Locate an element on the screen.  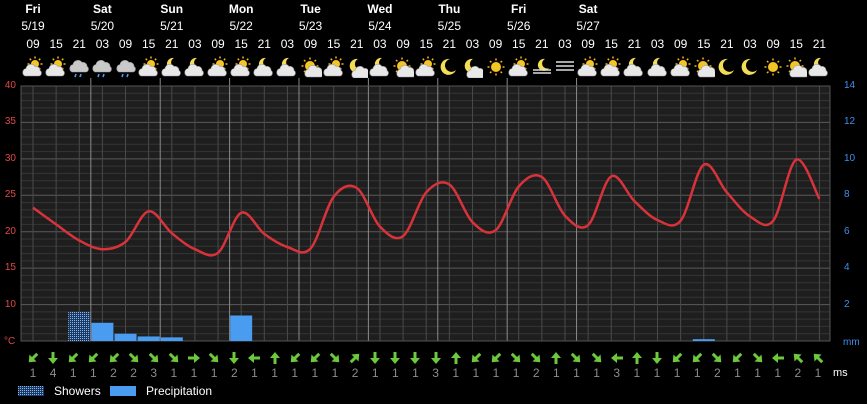
temperature-tick-label: 30 is located at coordinates (10, 158).